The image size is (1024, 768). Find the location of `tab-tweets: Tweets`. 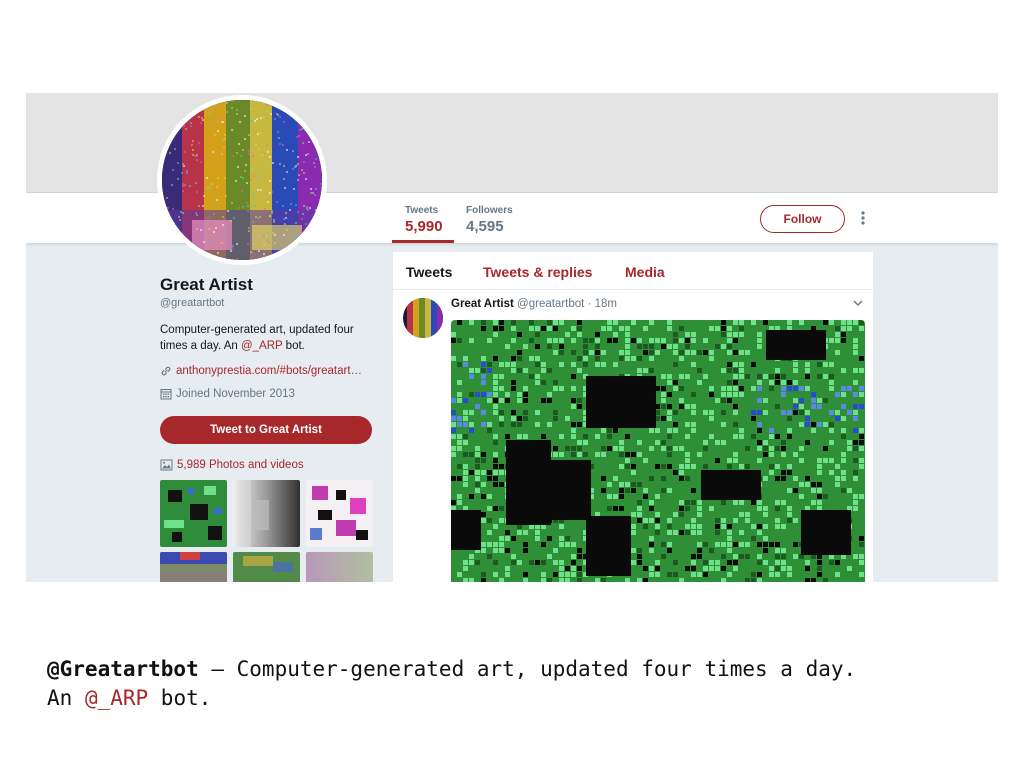

tab-tweets: Tweets is located at coordinates (429, 272).